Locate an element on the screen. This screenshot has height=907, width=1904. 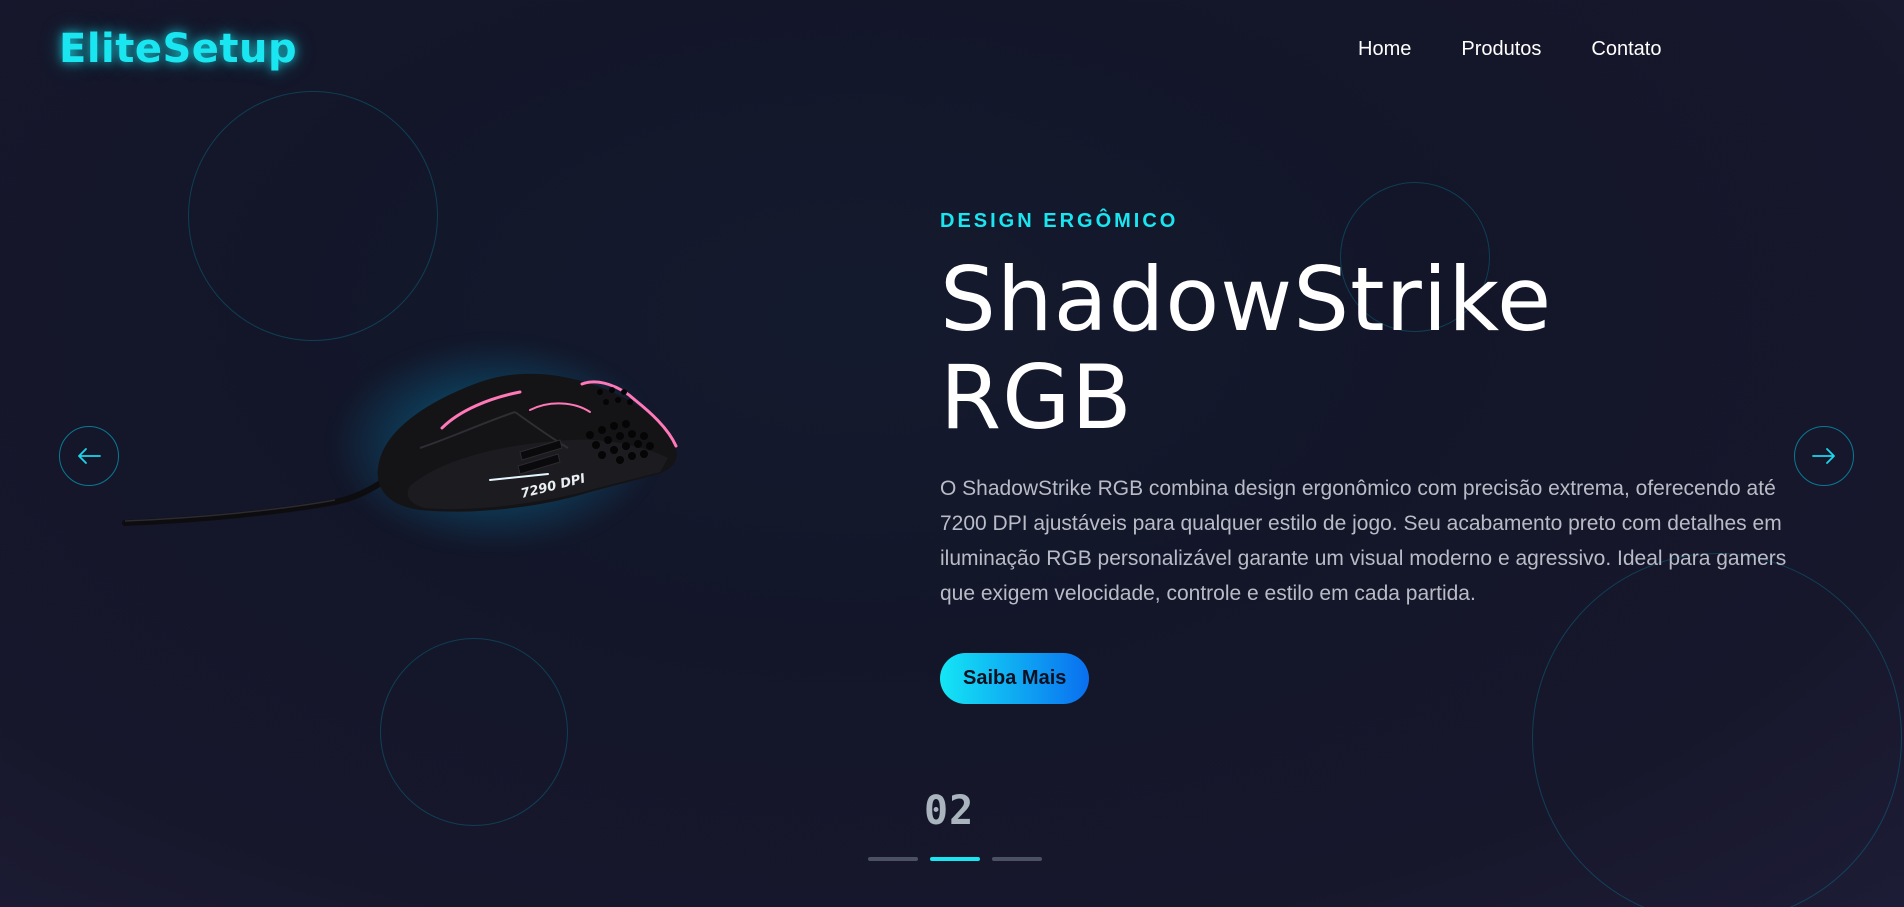
slide-number: 02 is located at coordinates (949, 811).